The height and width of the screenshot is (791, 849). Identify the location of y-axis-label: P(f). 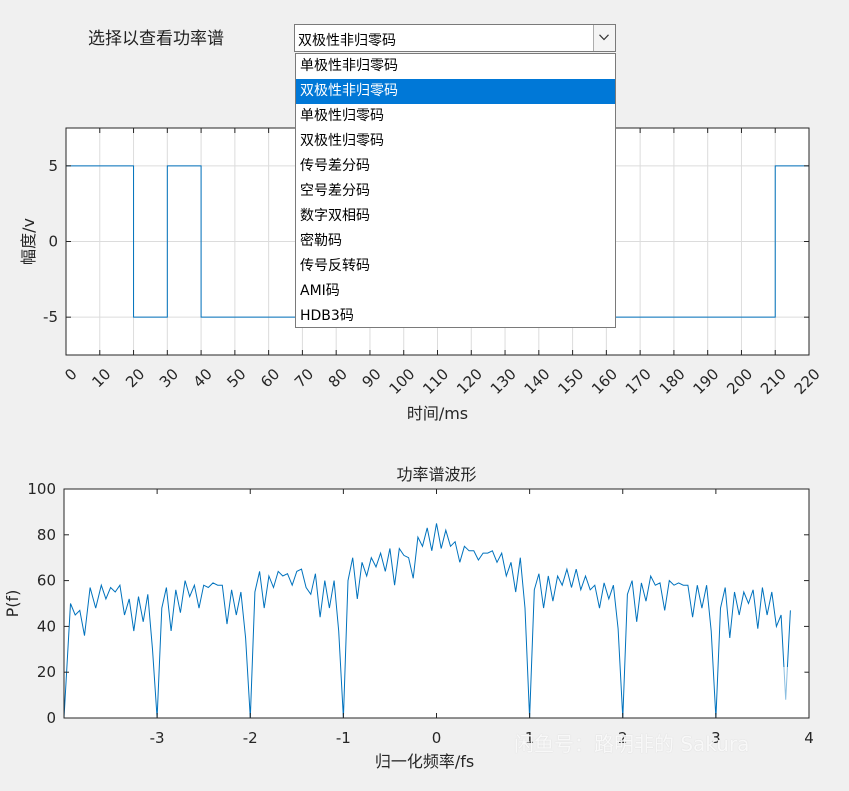
(12, 604).